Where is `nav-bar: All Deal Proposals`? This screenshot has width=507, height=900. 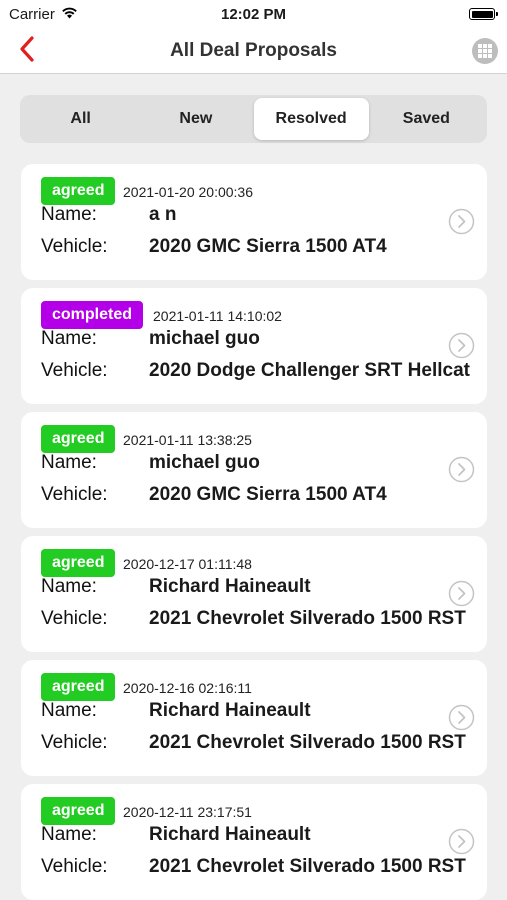
nav-bar: All Deal Proposals is located at coordinates (253, 51).